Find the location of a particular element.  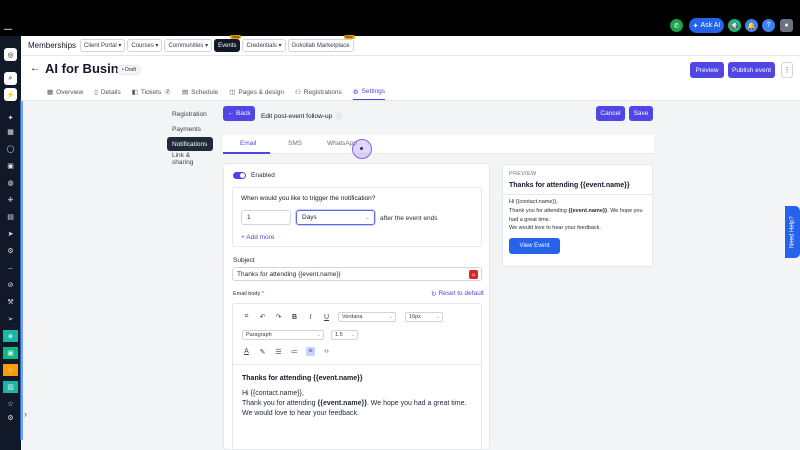

nav-label: Gokollab Marketplace is located at coordinates (320, 45).